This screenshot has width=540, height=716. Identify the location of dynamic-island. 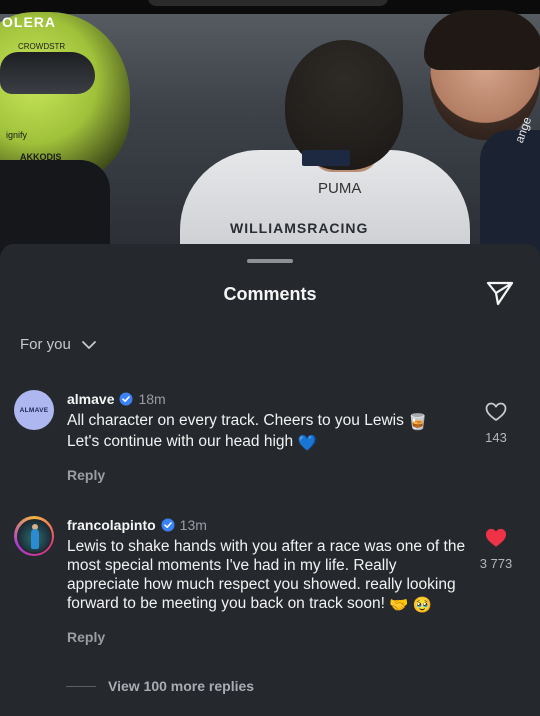
(268, 3).